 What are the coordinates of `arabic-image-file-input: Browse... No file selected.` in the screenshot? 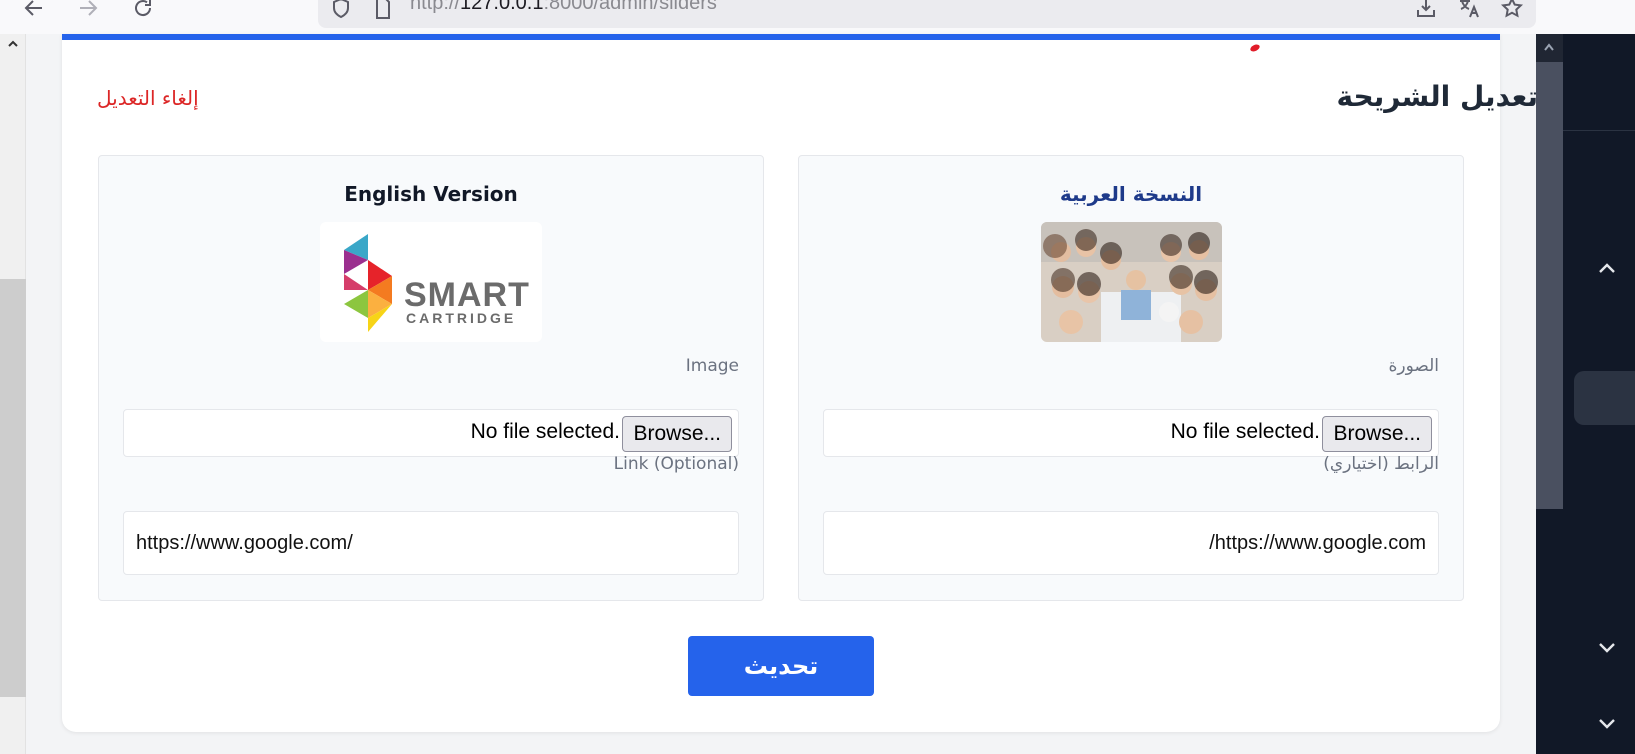 It's located at (1131, 433).